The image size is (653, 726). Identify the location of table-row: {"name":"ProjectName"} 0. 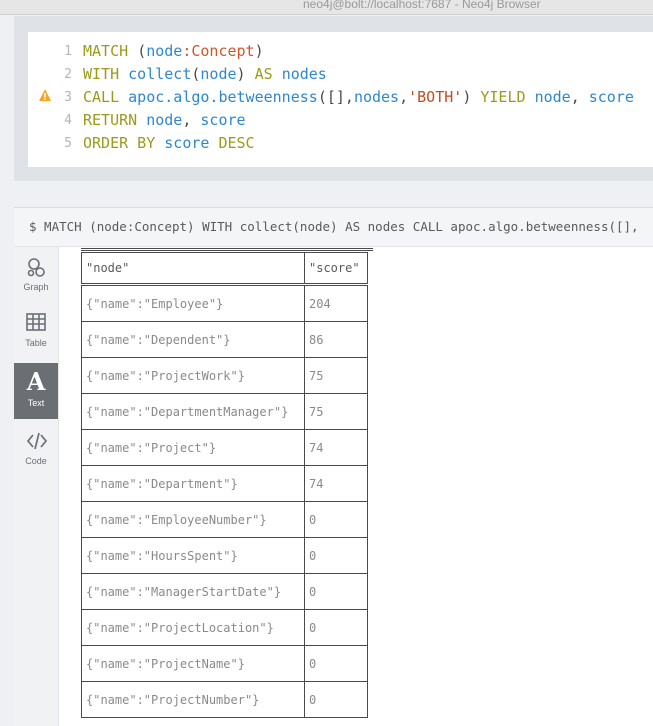
(224, 663).